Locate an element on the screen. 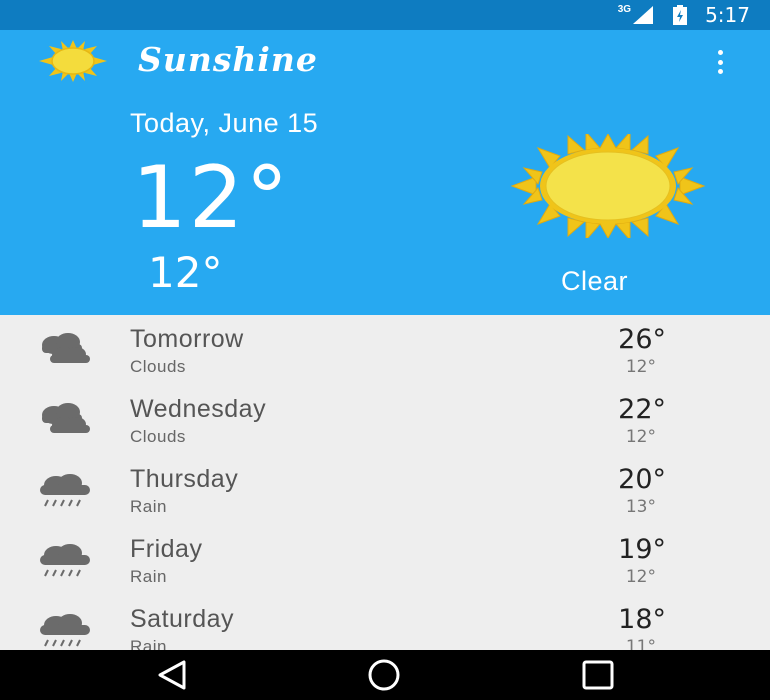 Image resolution: width=770 pixels, height=700 pixels. status-bar: 3G 5:17 is located at coordinates (385, 15).